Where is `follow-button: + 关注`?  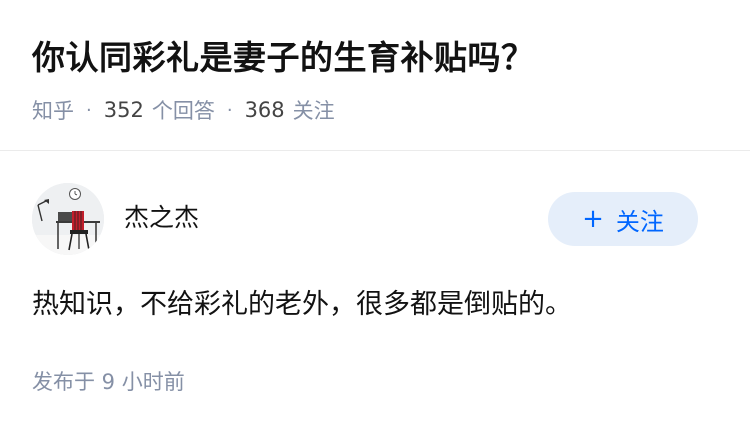
follow-button: + 关注 is located at coordinates (623, 219).